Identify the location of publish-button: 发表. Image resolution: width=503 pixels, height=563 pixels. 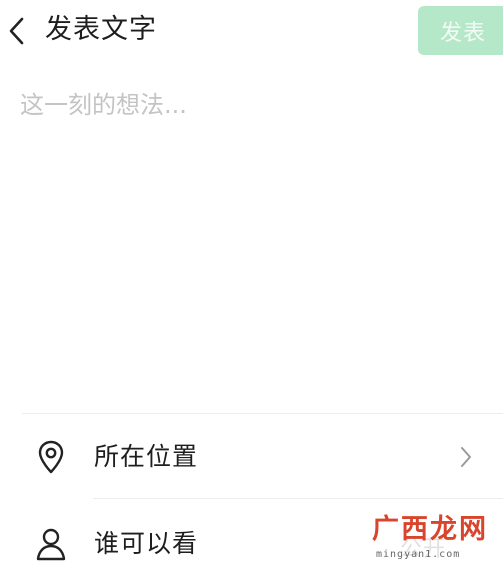
(460, 30).